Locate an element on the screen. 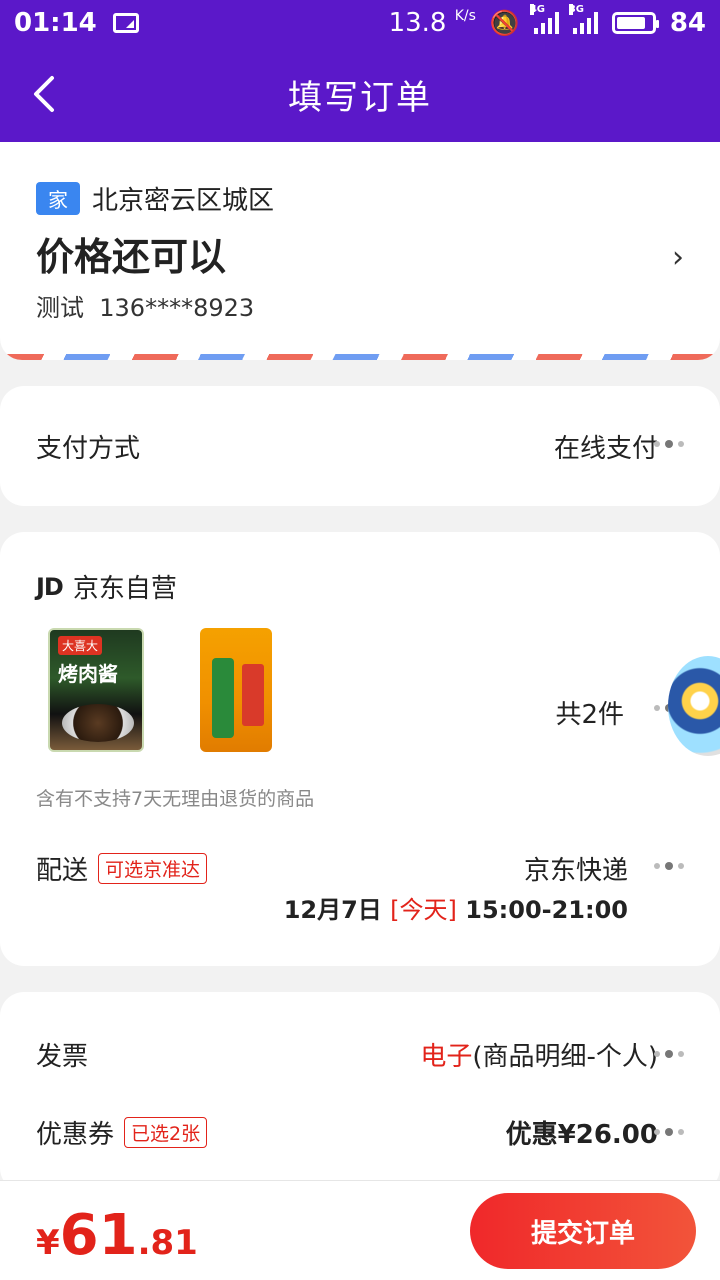 The height and width of the screenshot is (1280, 720). bell-muted-icon: 🔕 is located at coordinates (504, 23).